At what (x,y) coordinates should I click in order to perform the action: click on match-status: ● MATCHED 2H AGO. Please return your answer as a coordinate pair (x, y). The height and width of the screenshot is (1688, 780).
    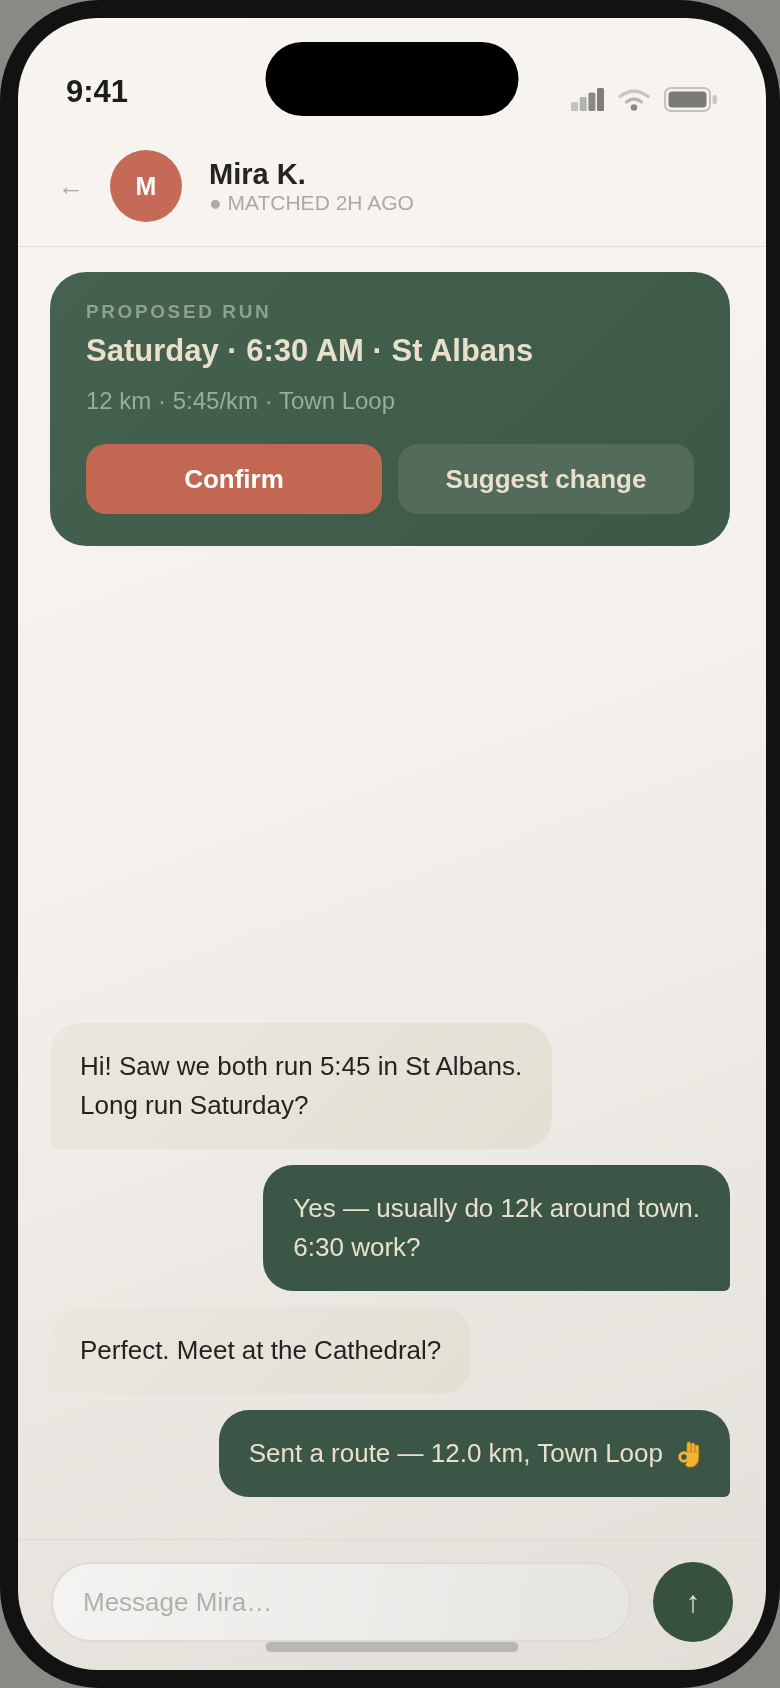
    Looking at the image, I should click on (311, 203).